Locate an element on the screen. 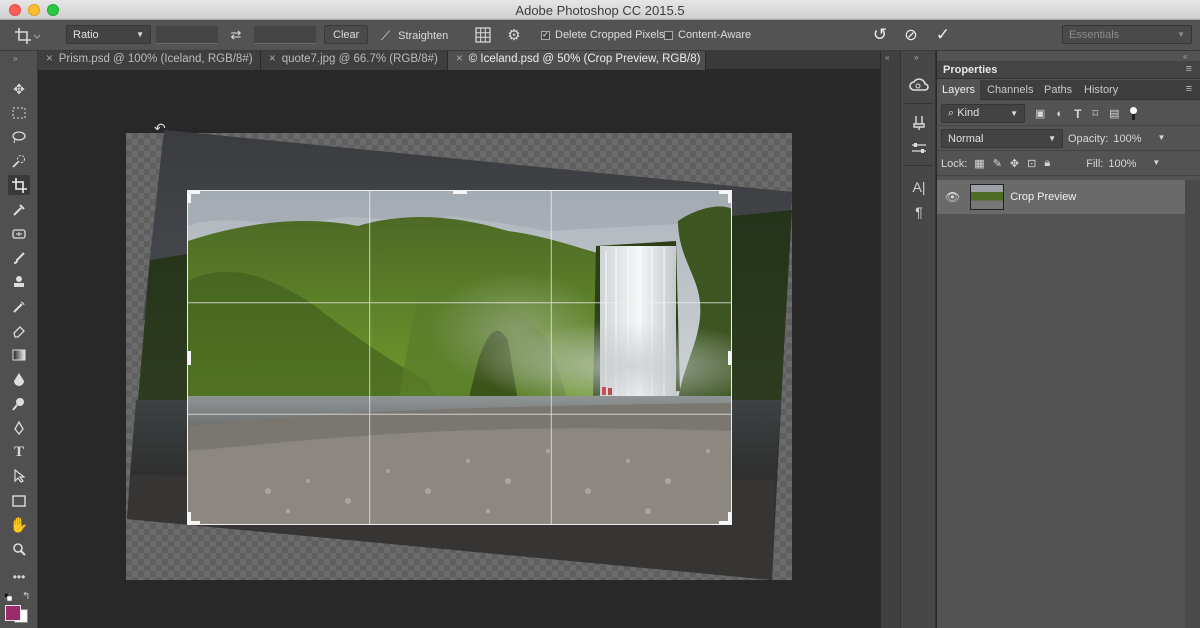 This screenshot has height=628, width=1200. crop-tool-preset-icon is located at coordinates (29, 35).